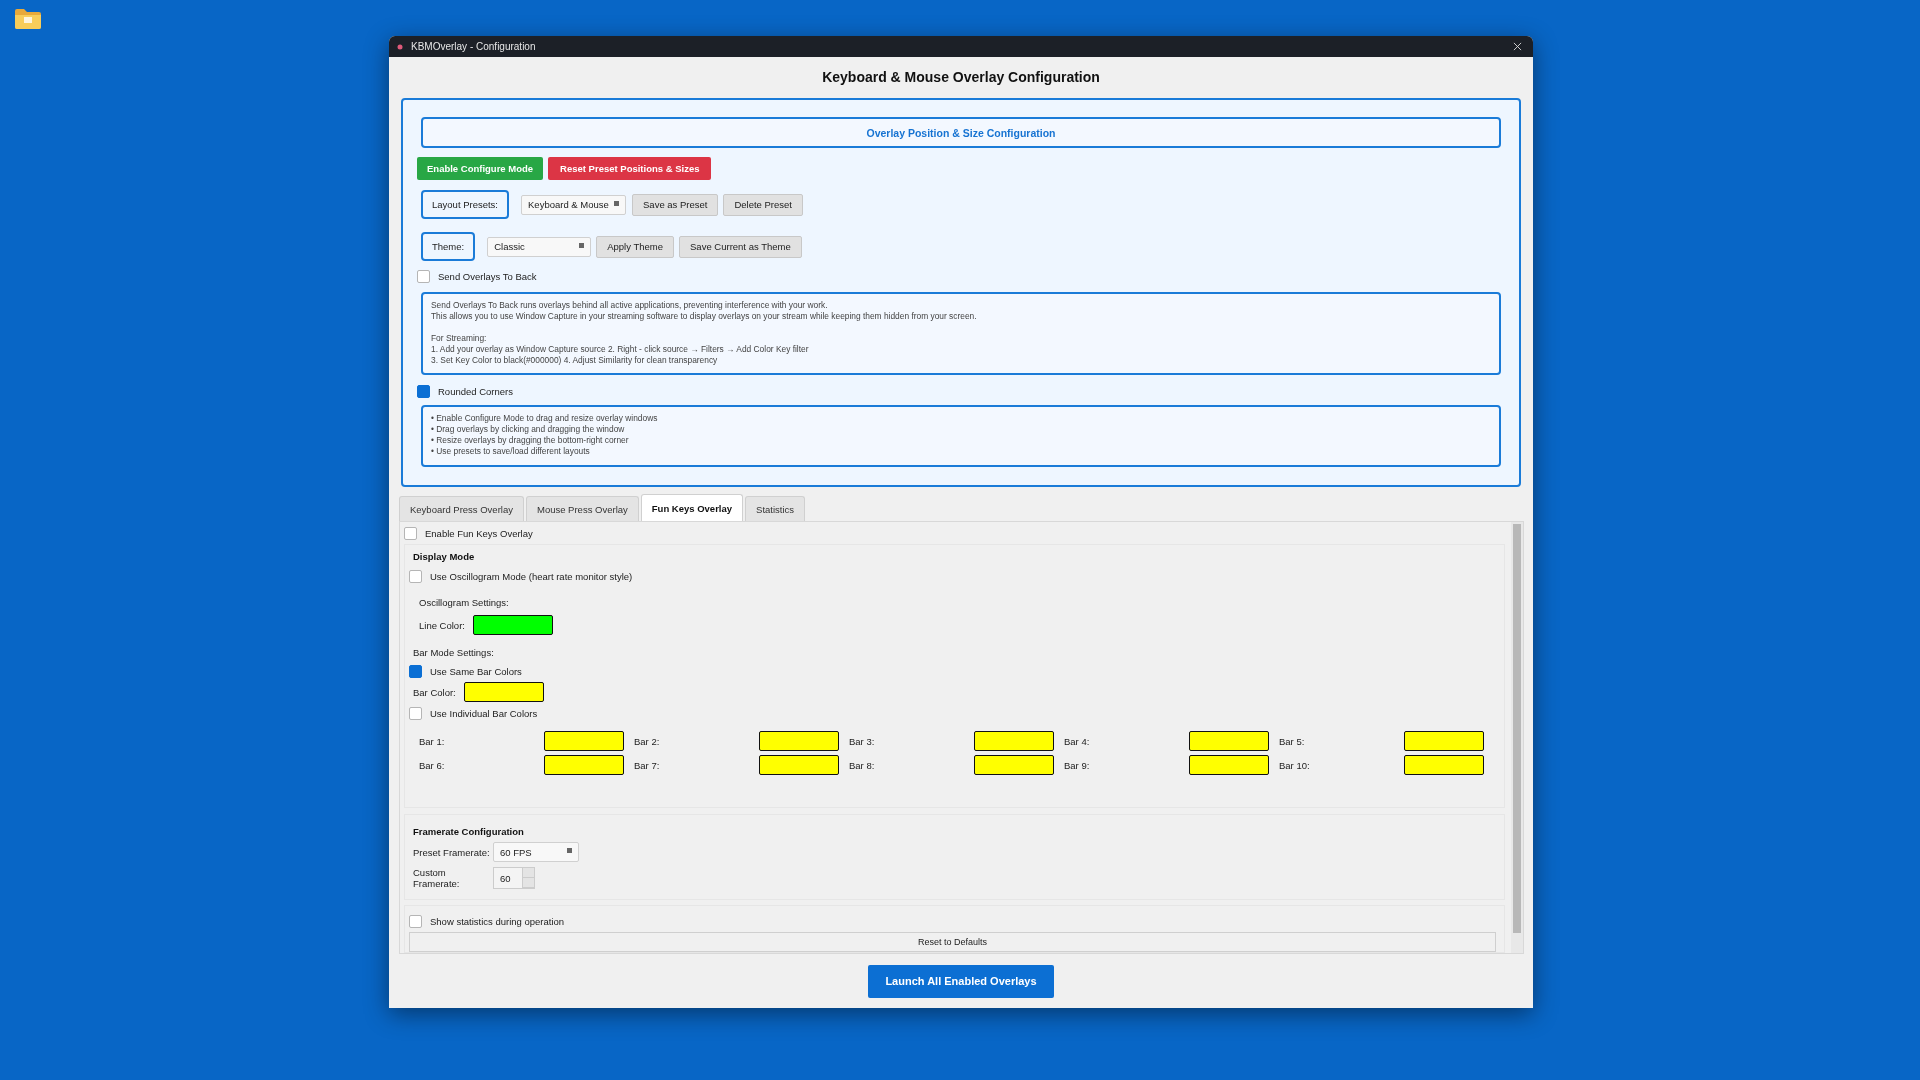  Describe the element at coordinates (536, 852) in the screenshot. I see `framerate-dropdown: 60 FPS` at that location.